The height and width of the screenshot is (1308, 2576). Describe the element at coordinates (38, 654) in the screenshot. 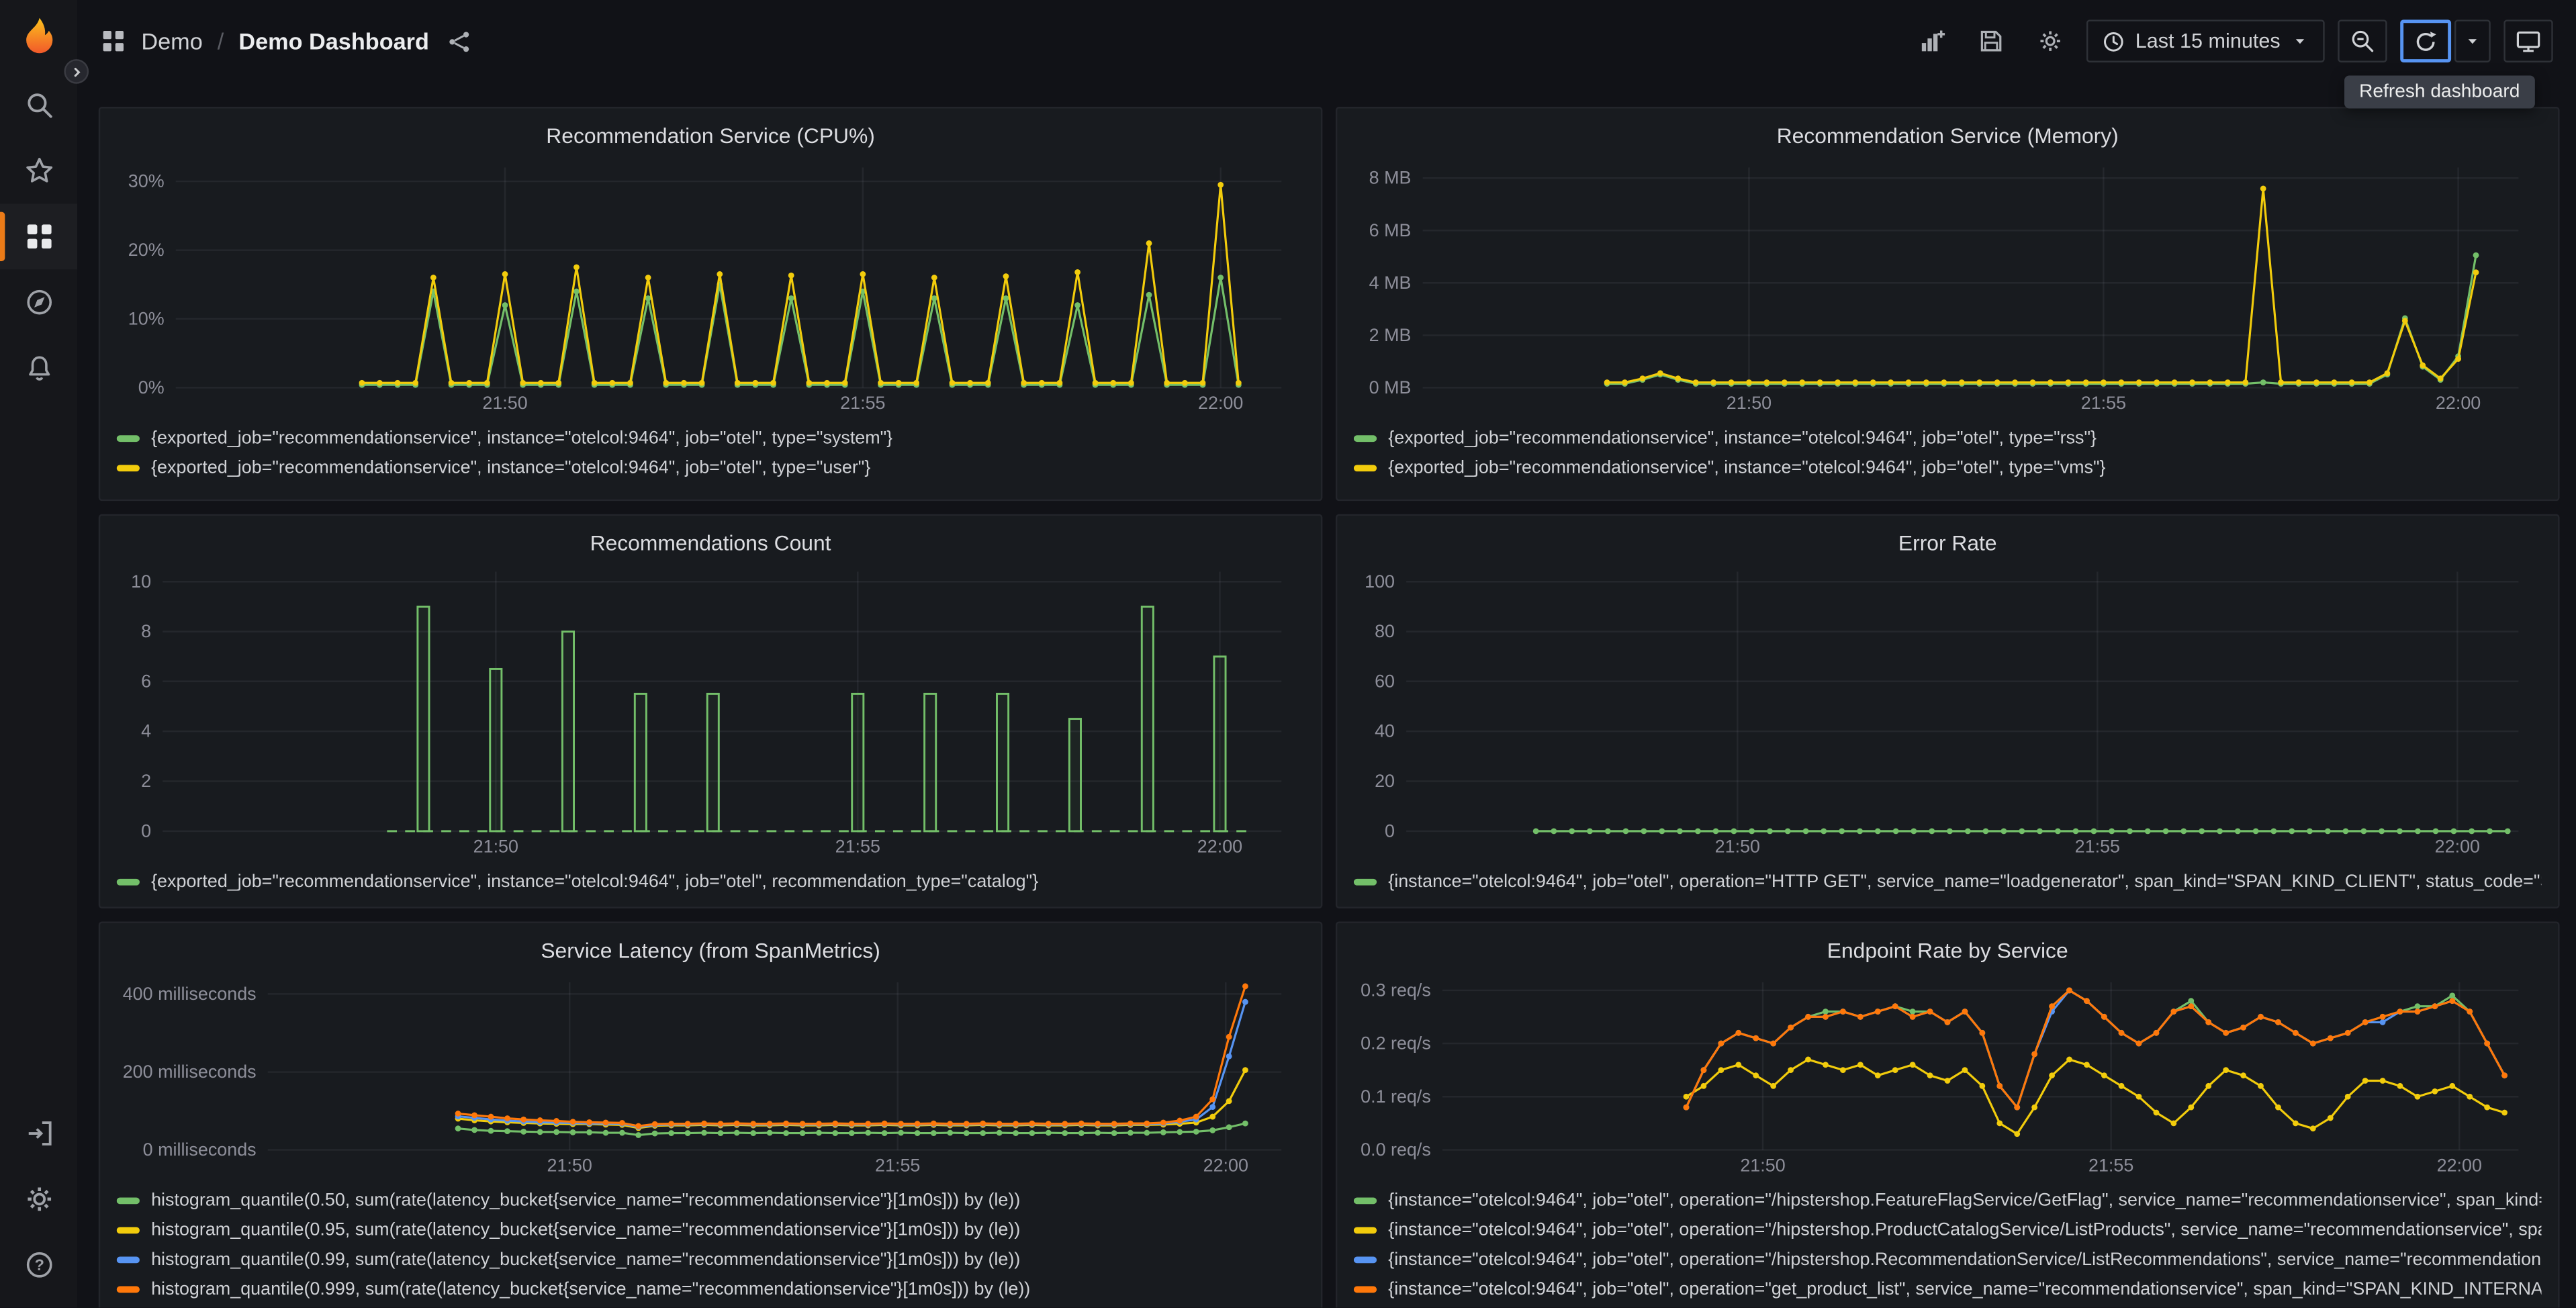

I see `sidebar: ?` at that location.